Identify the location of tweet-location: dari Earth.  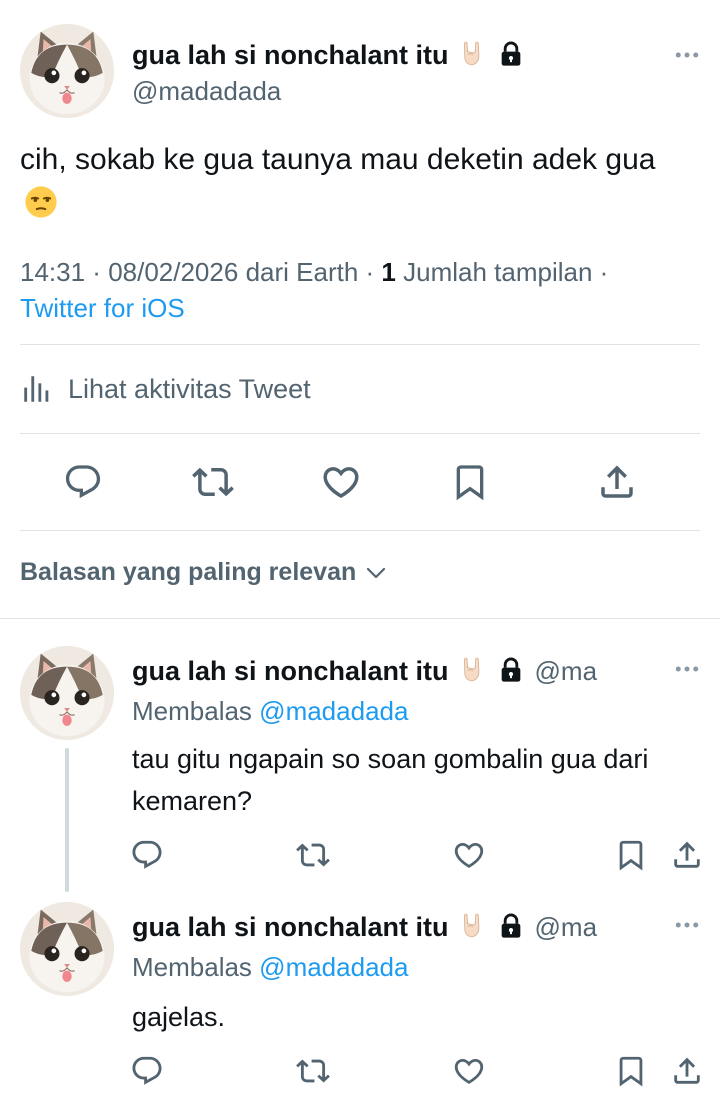
(302, 272).